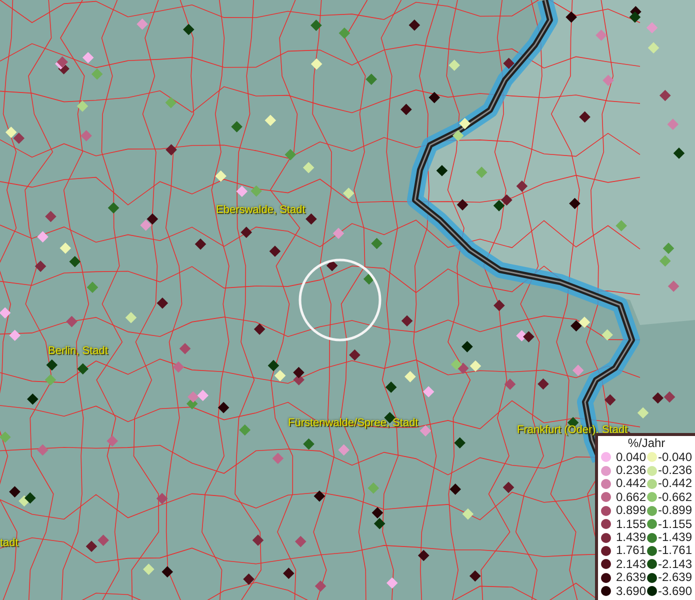 The width and height of the screenshot is (695, 600). I want to click on legend-value: 2.143, so click(630, 565).